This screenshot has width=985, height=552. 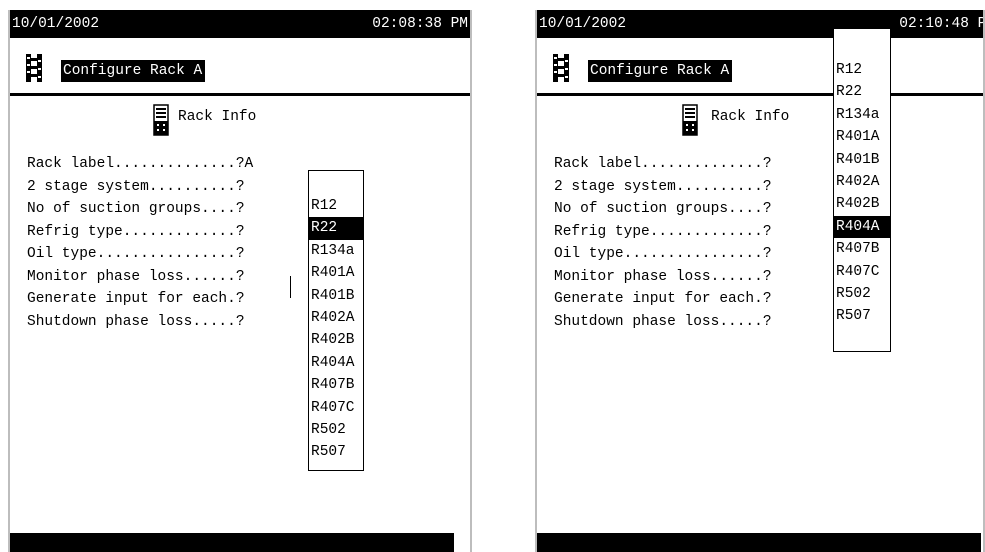 What do you see at coordinates (249, 164) in the screenshot?
I see `field-value: A` at bounding box center [249, 164].